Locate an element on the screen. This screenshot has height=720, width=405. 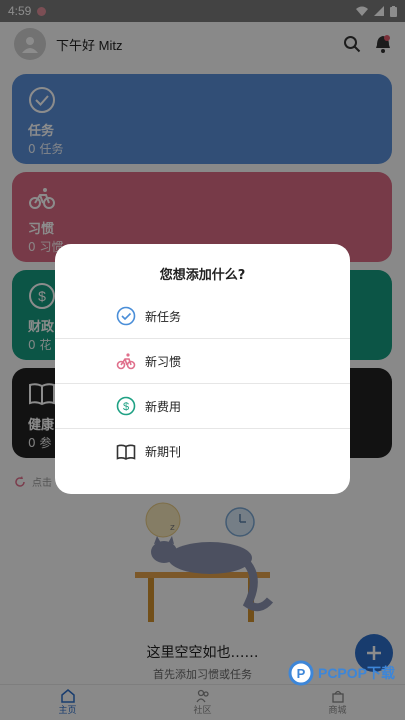
book-icon is located at coordinates (126, 452).